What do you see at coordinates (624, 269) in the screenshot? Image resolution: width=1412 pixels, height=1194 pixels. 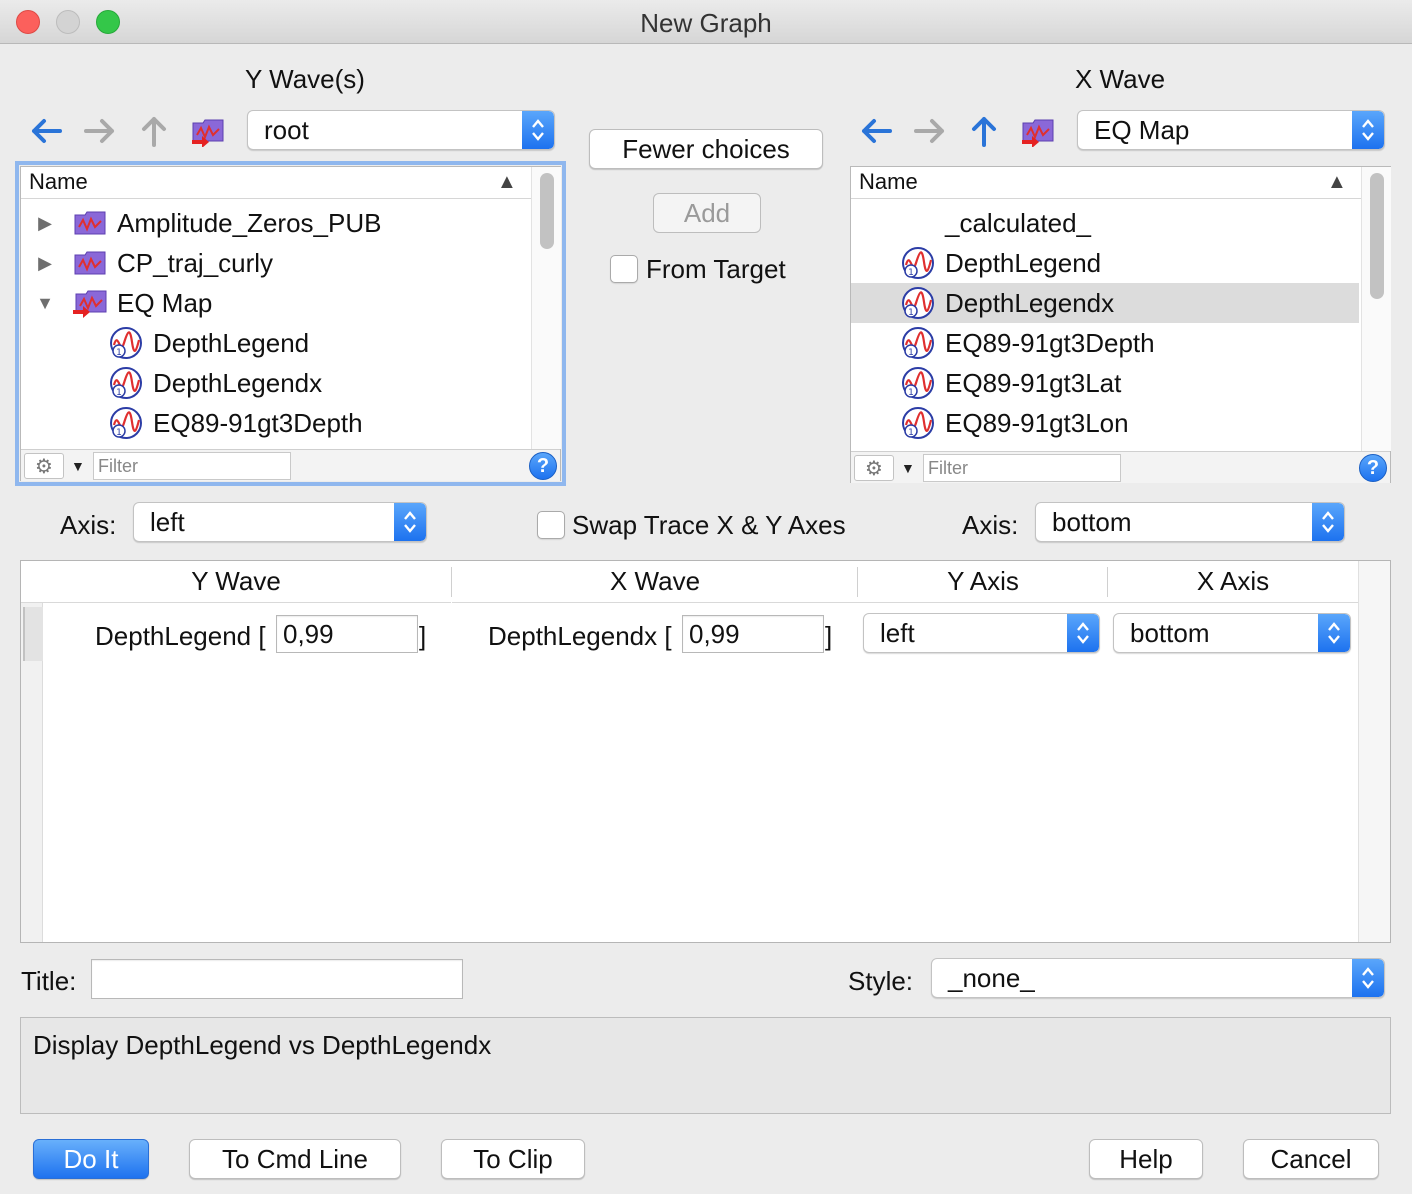 I see `from-target-checkbox` at bounding box center [624, 269].